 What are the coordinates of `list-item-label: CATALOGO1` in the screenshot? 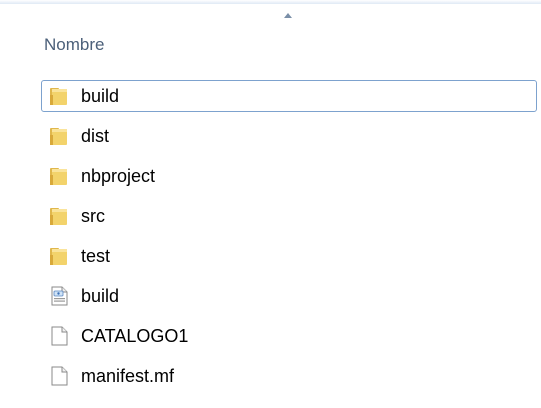 It's located at (135, 336).